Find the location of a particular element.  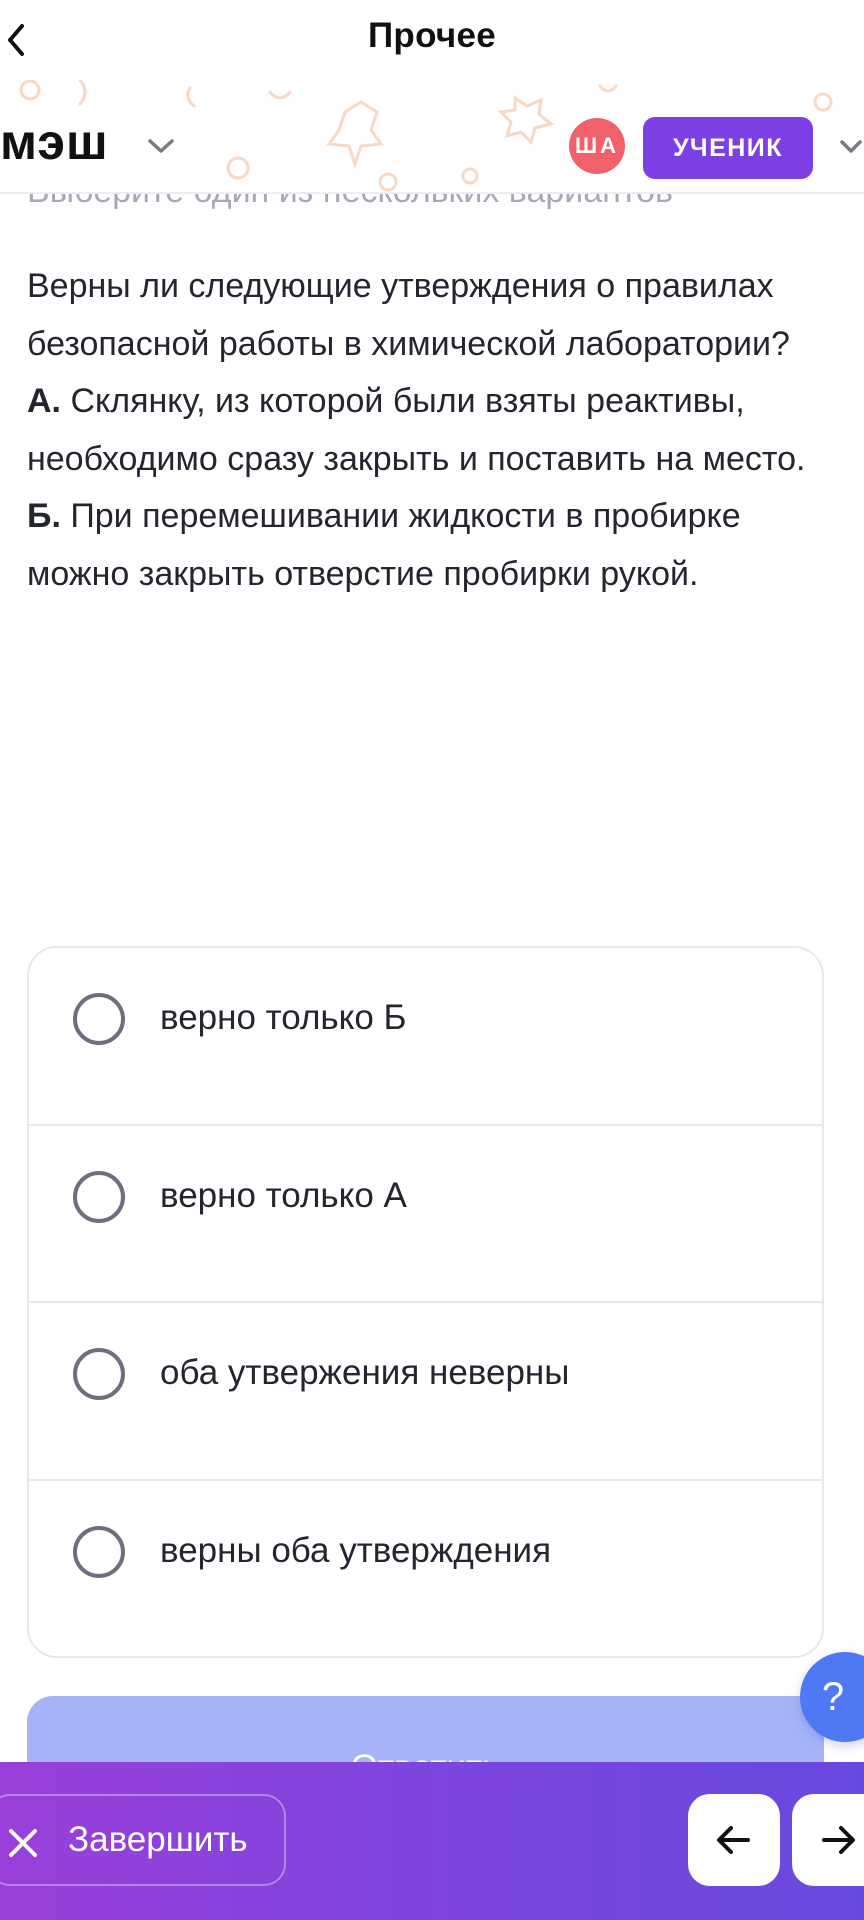

finish-button-label: Завершить is located at coordinates (158, 1839).